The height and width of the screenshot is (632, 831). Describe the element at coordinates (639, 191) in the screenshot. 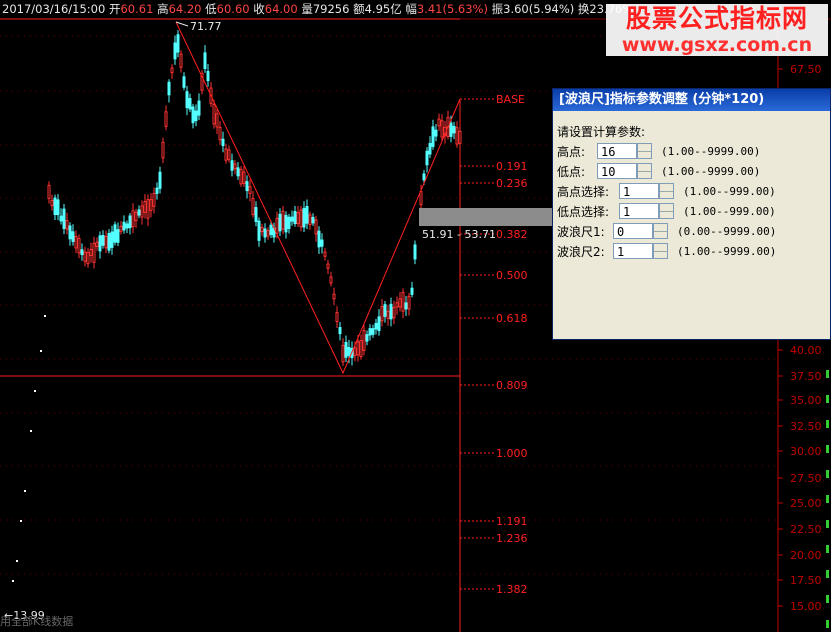

I see `high-select-input: 1` at that location.